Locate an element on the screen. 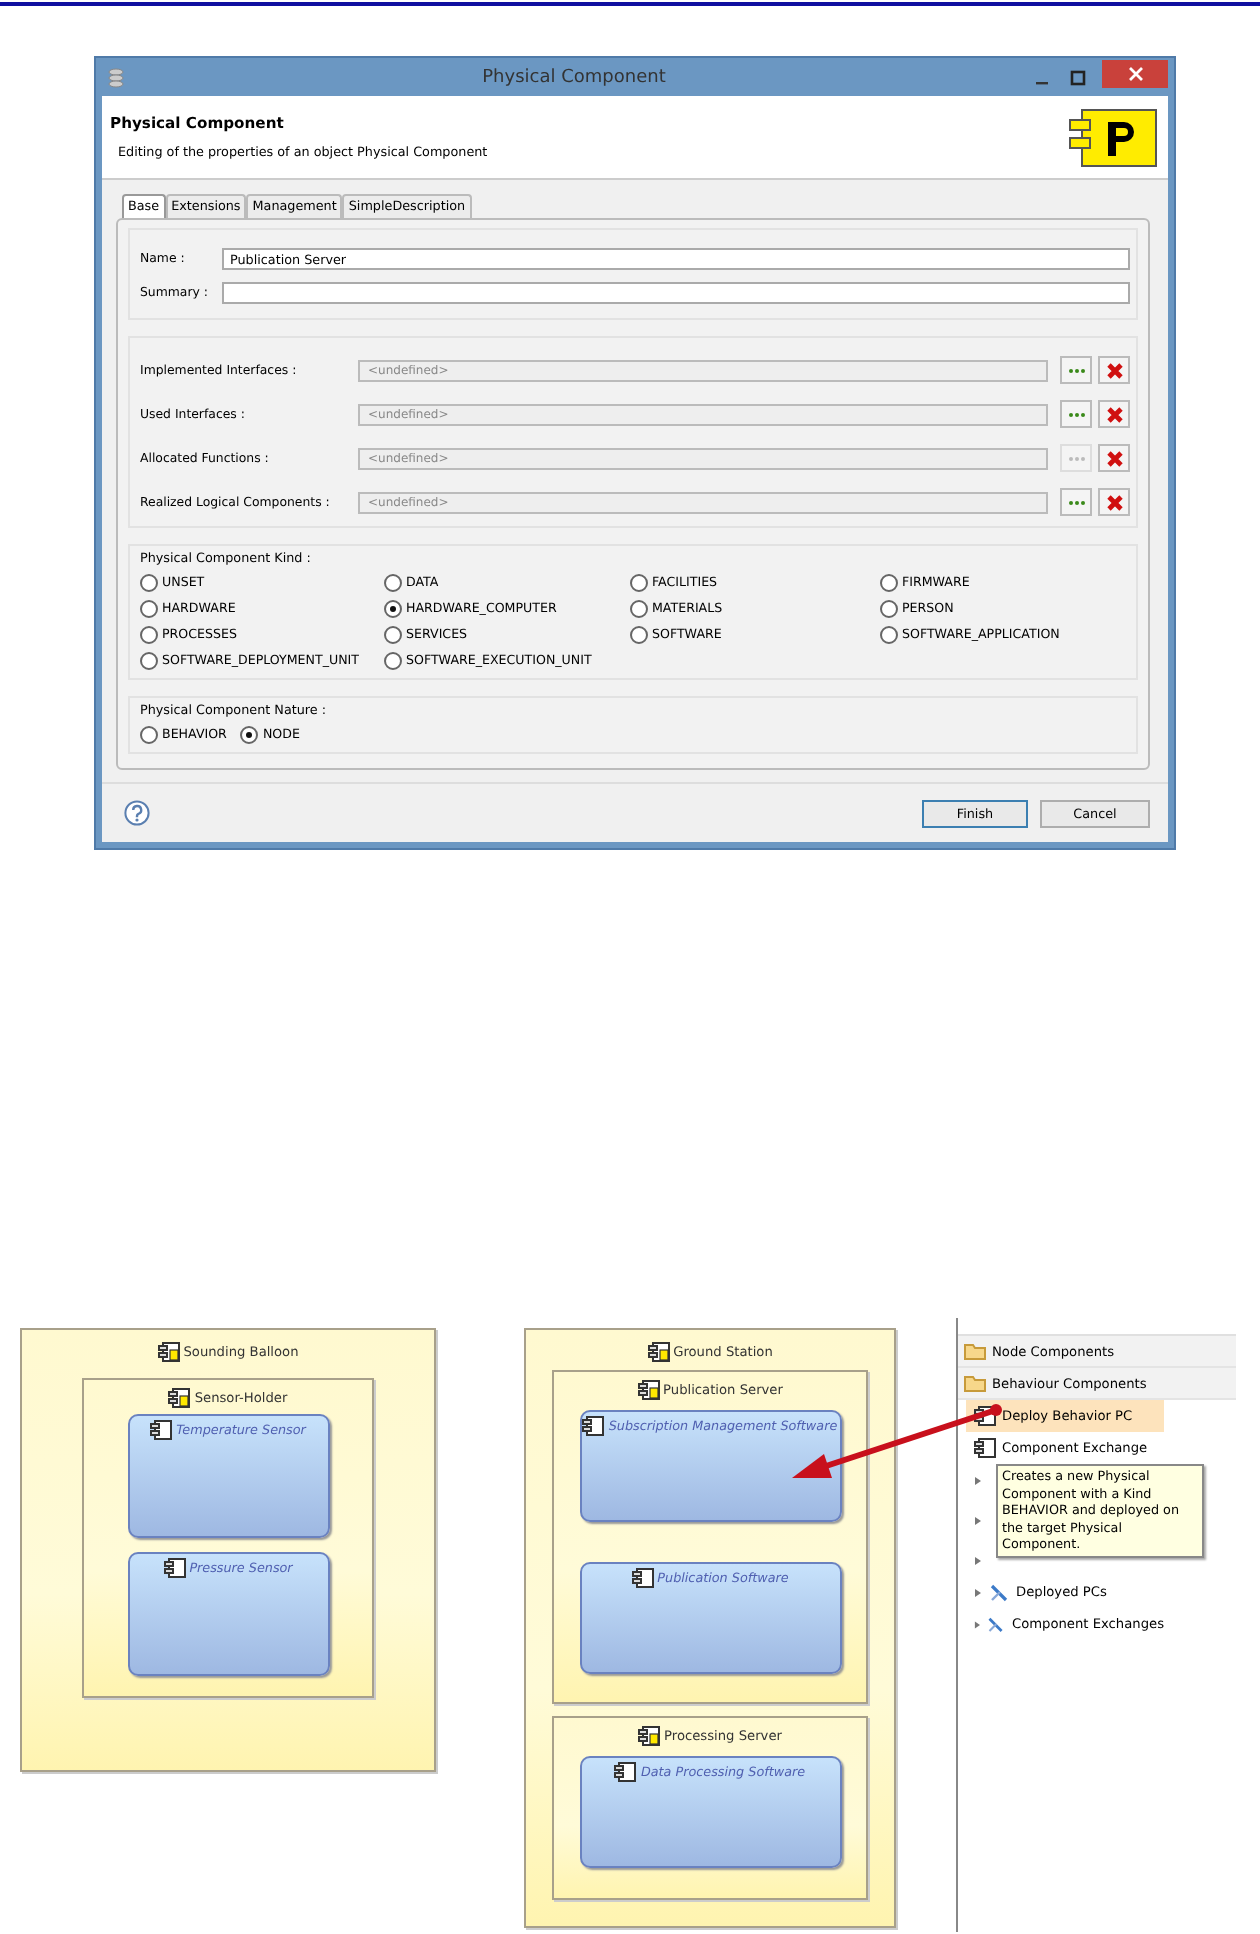 This screenshot has height=1934, width=1260. database-icon is located at coordinates (116, 77).